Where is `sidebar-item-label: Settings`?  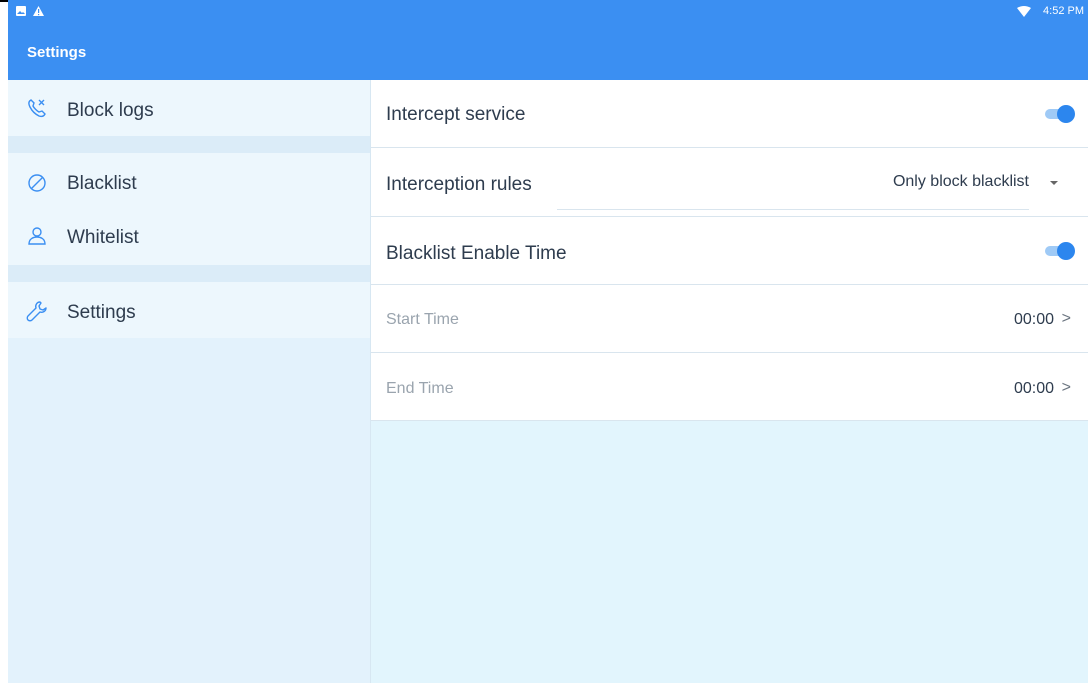
sidebar-item-label: Settings is located at coordinates (101, 312).